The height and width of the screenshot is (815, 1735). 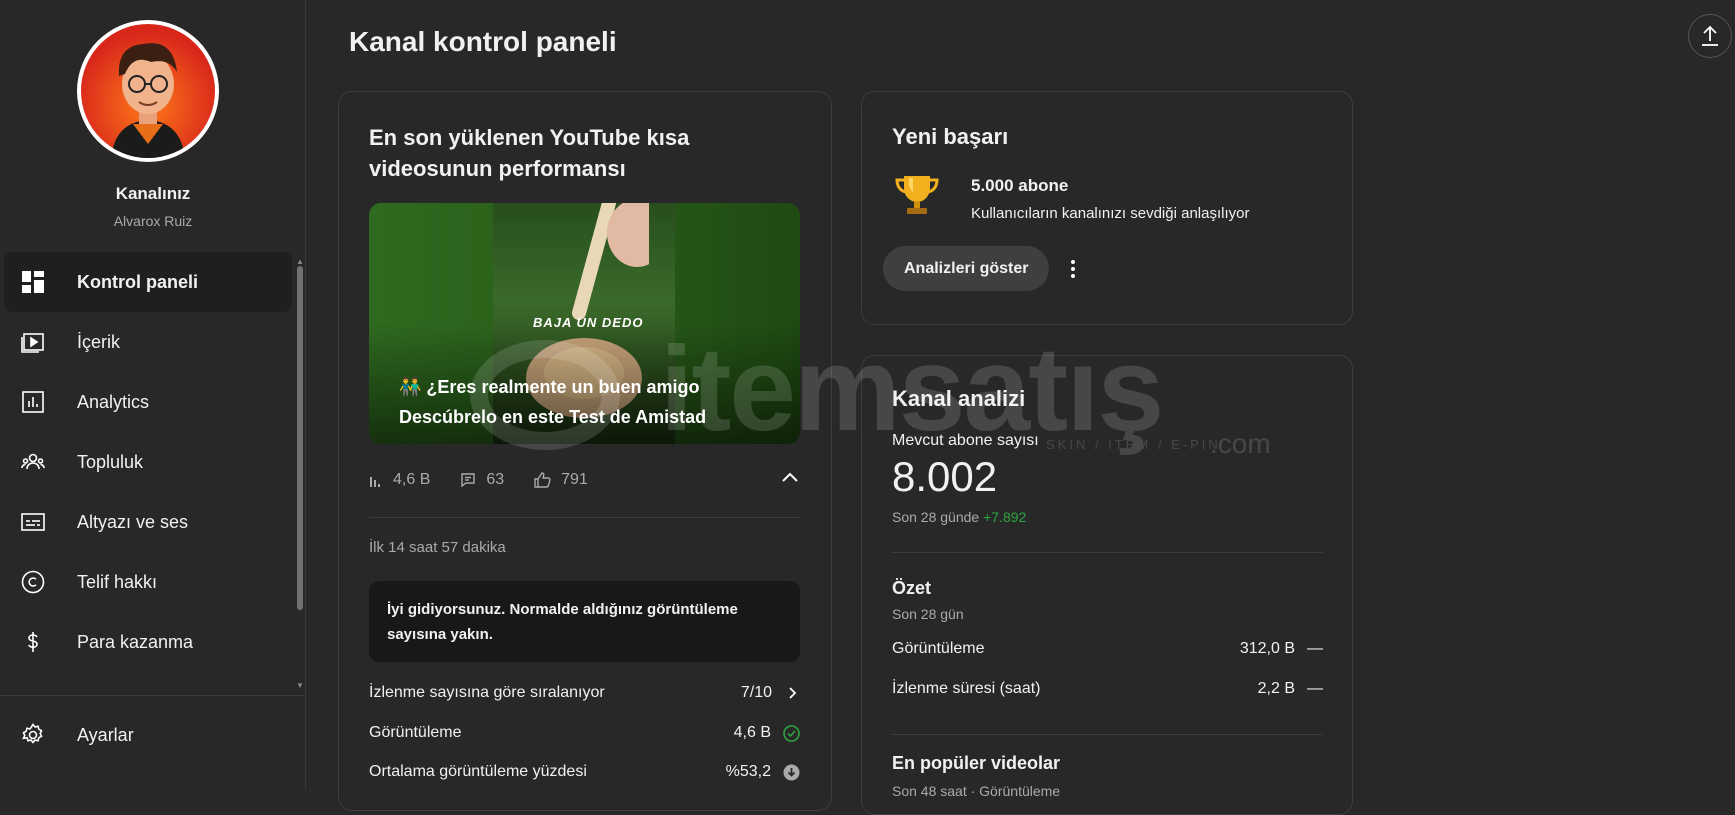 What do you see at coordinates (33, 522) in the screenshot?
I see `subtitles-icon` at bounding box center [33, 522].